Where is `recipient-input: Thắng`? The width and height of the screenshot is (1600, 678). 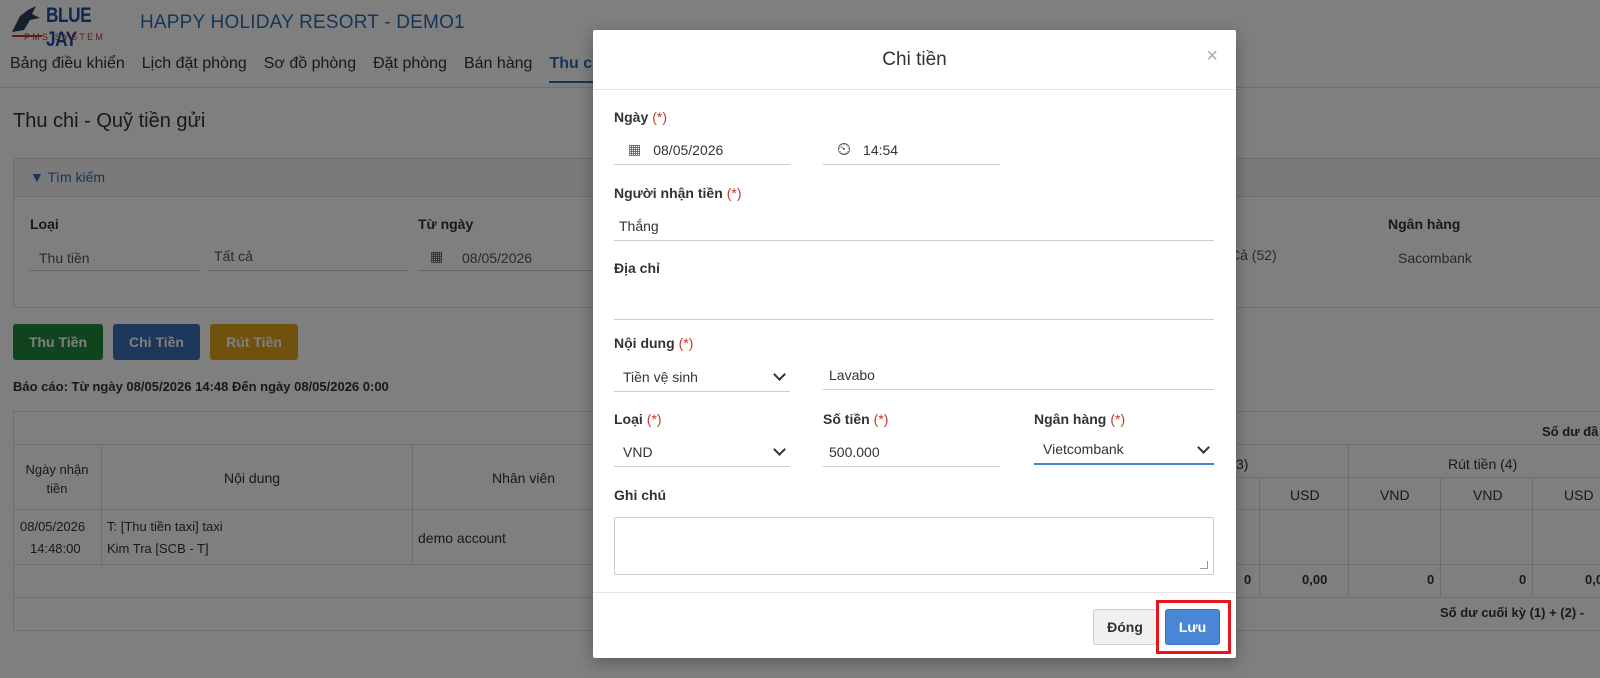
recipient-input: Thắng is located at coordinates (914, 226).